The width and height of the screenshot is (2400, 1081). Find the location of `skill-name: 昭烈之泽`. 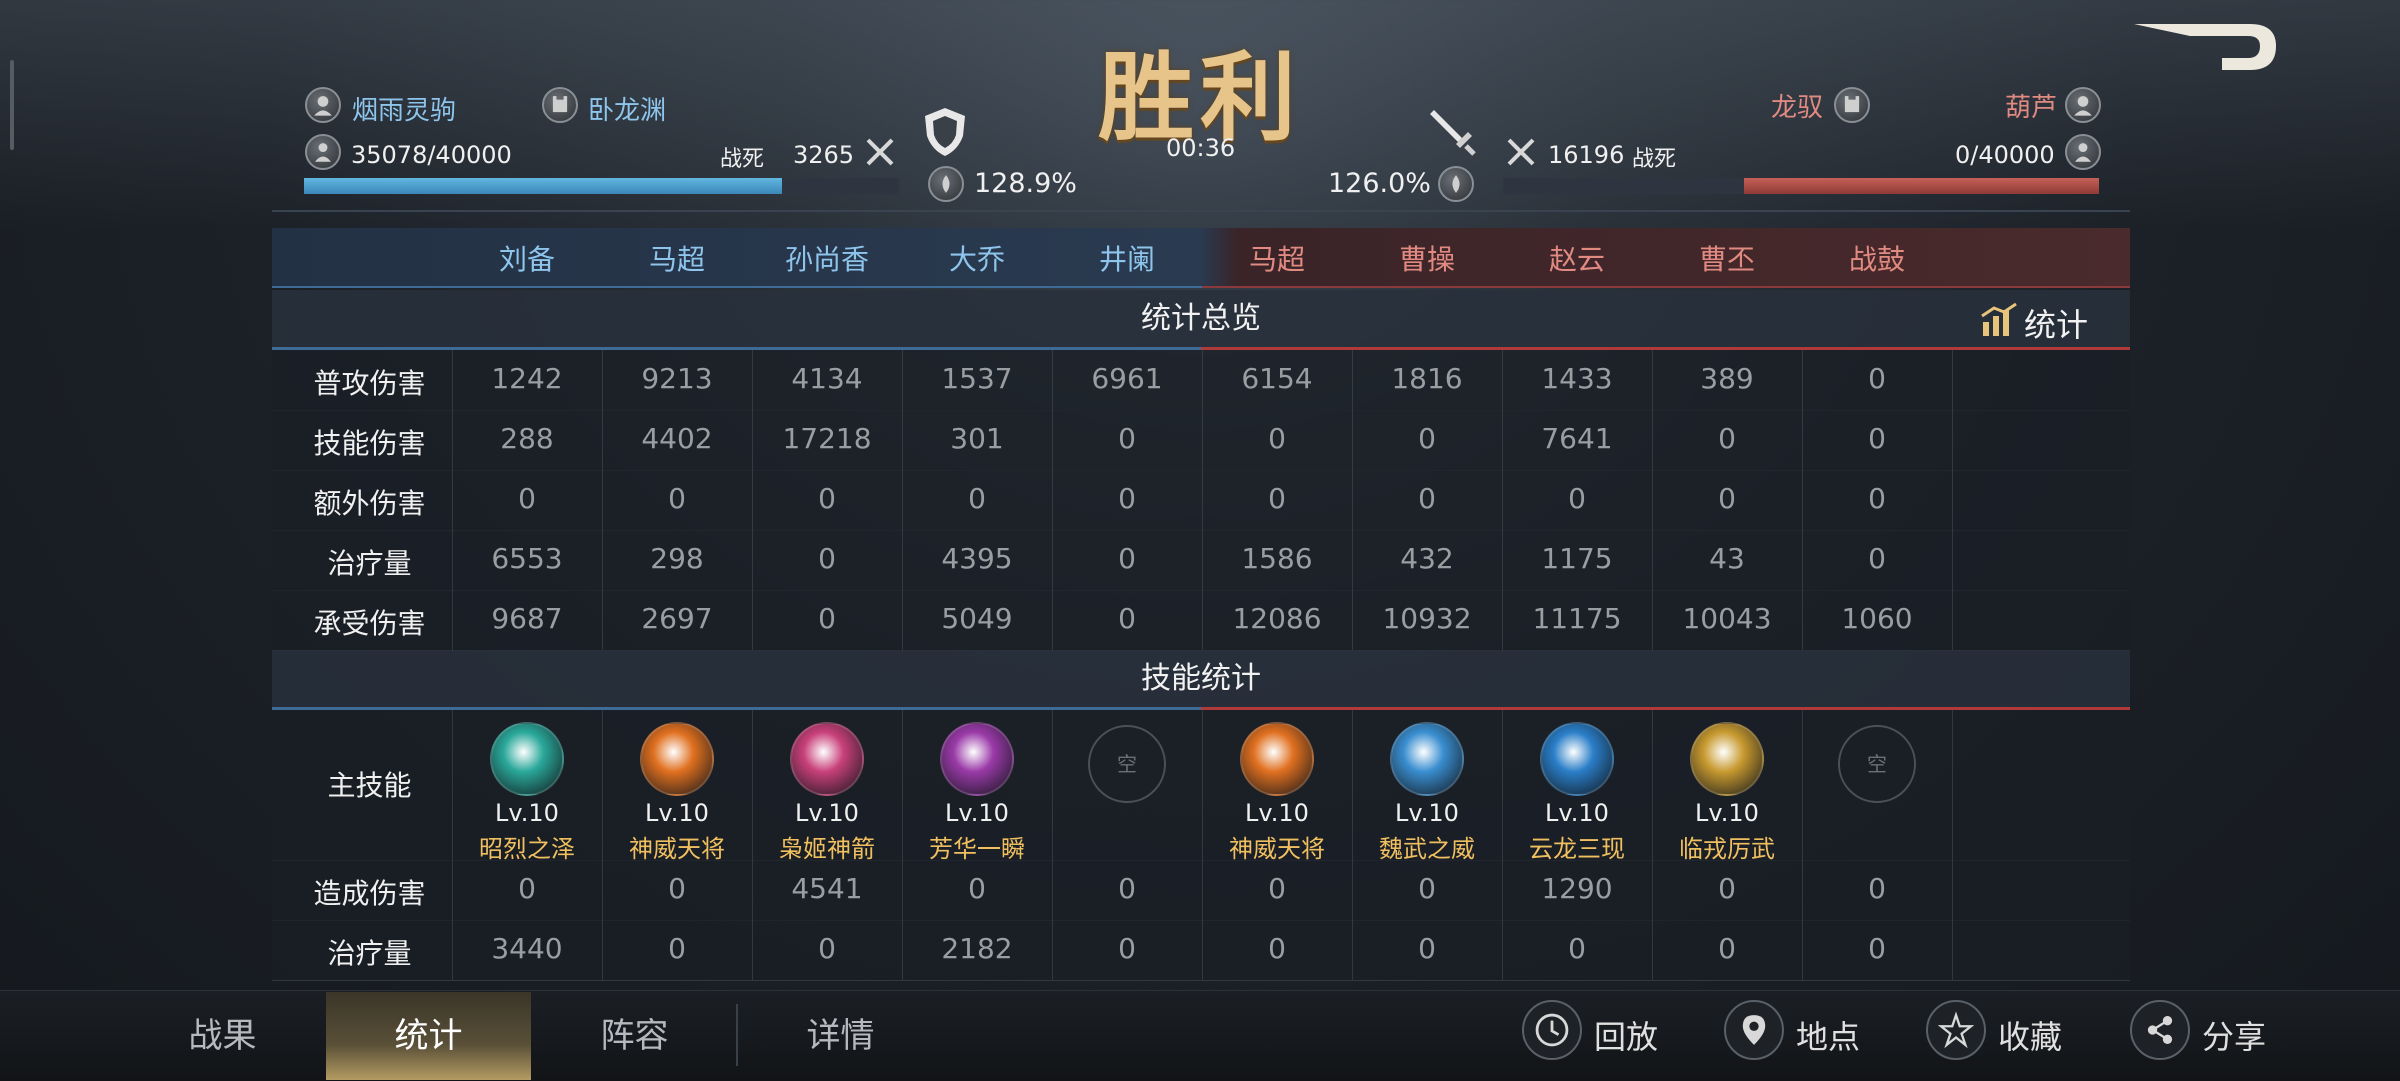

skill-name: 昭烈之泽 is located at coordinates (527, 846).